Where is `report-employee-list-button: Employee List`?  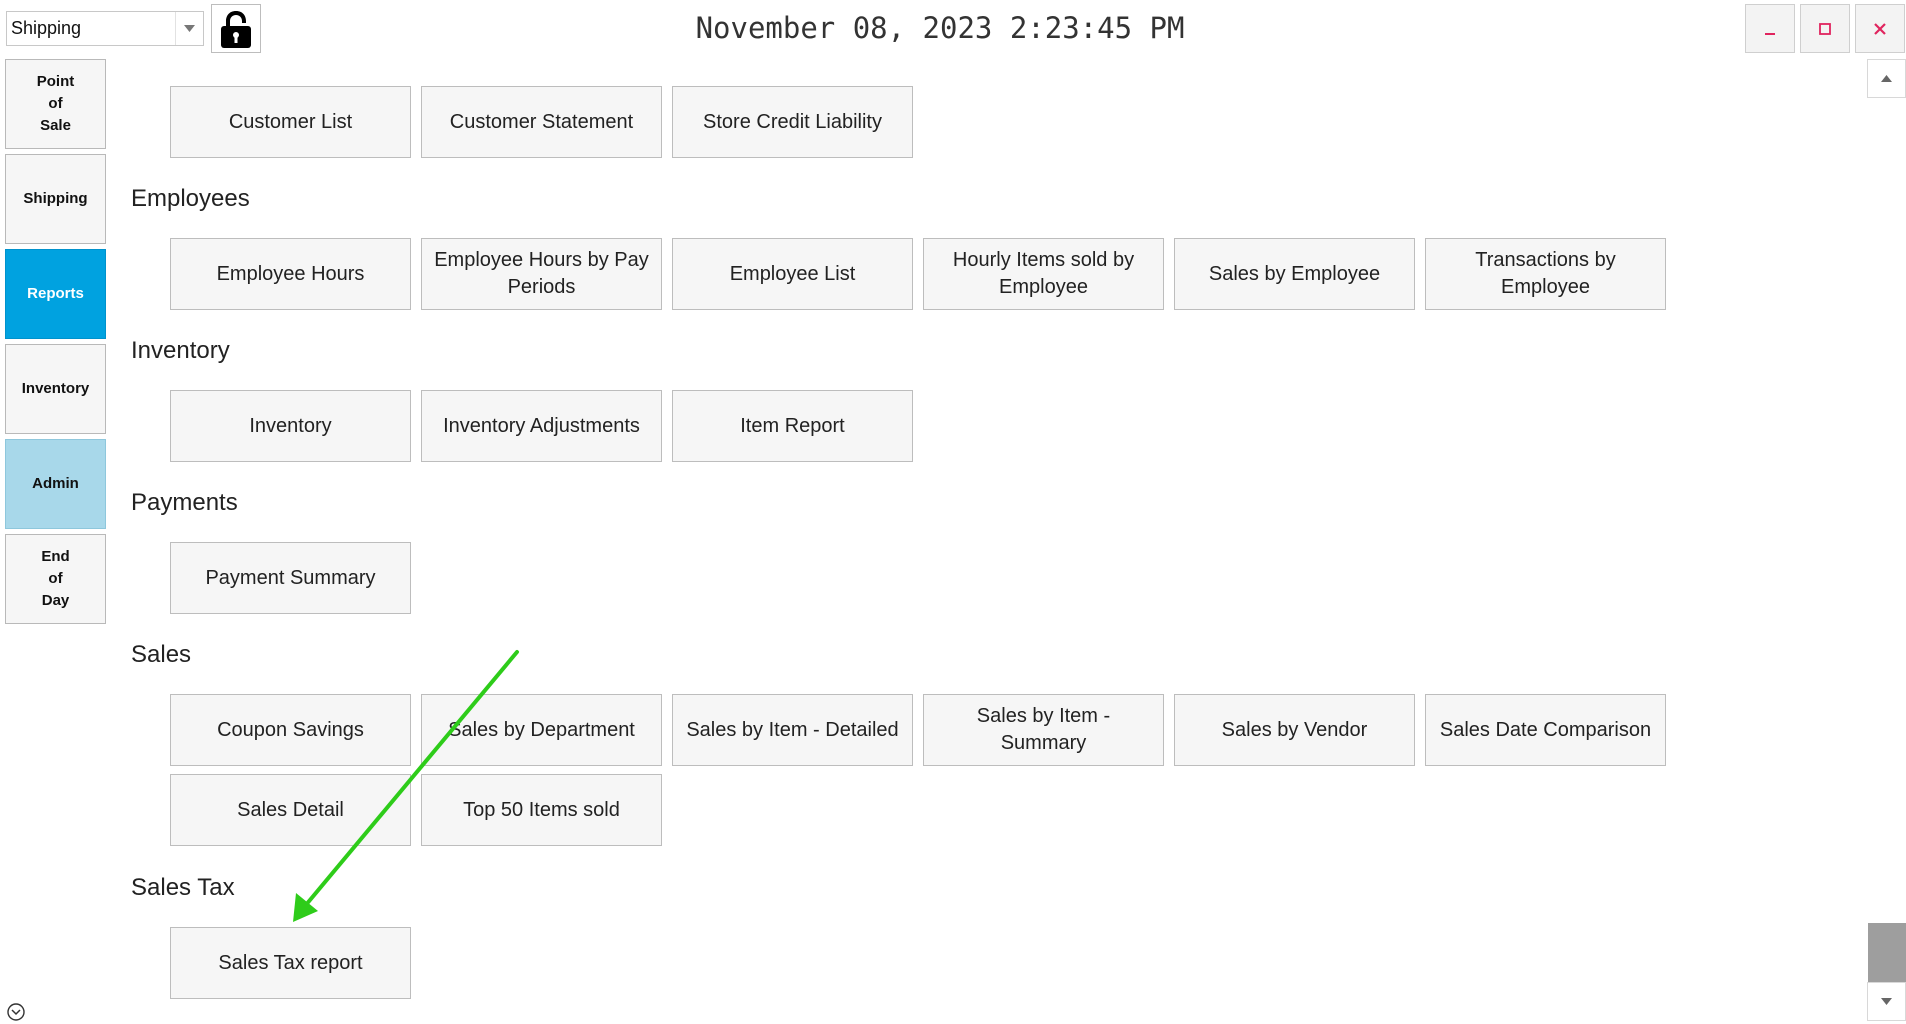 report-employee-list-button: Employee List is located at coordinates (792, 274).